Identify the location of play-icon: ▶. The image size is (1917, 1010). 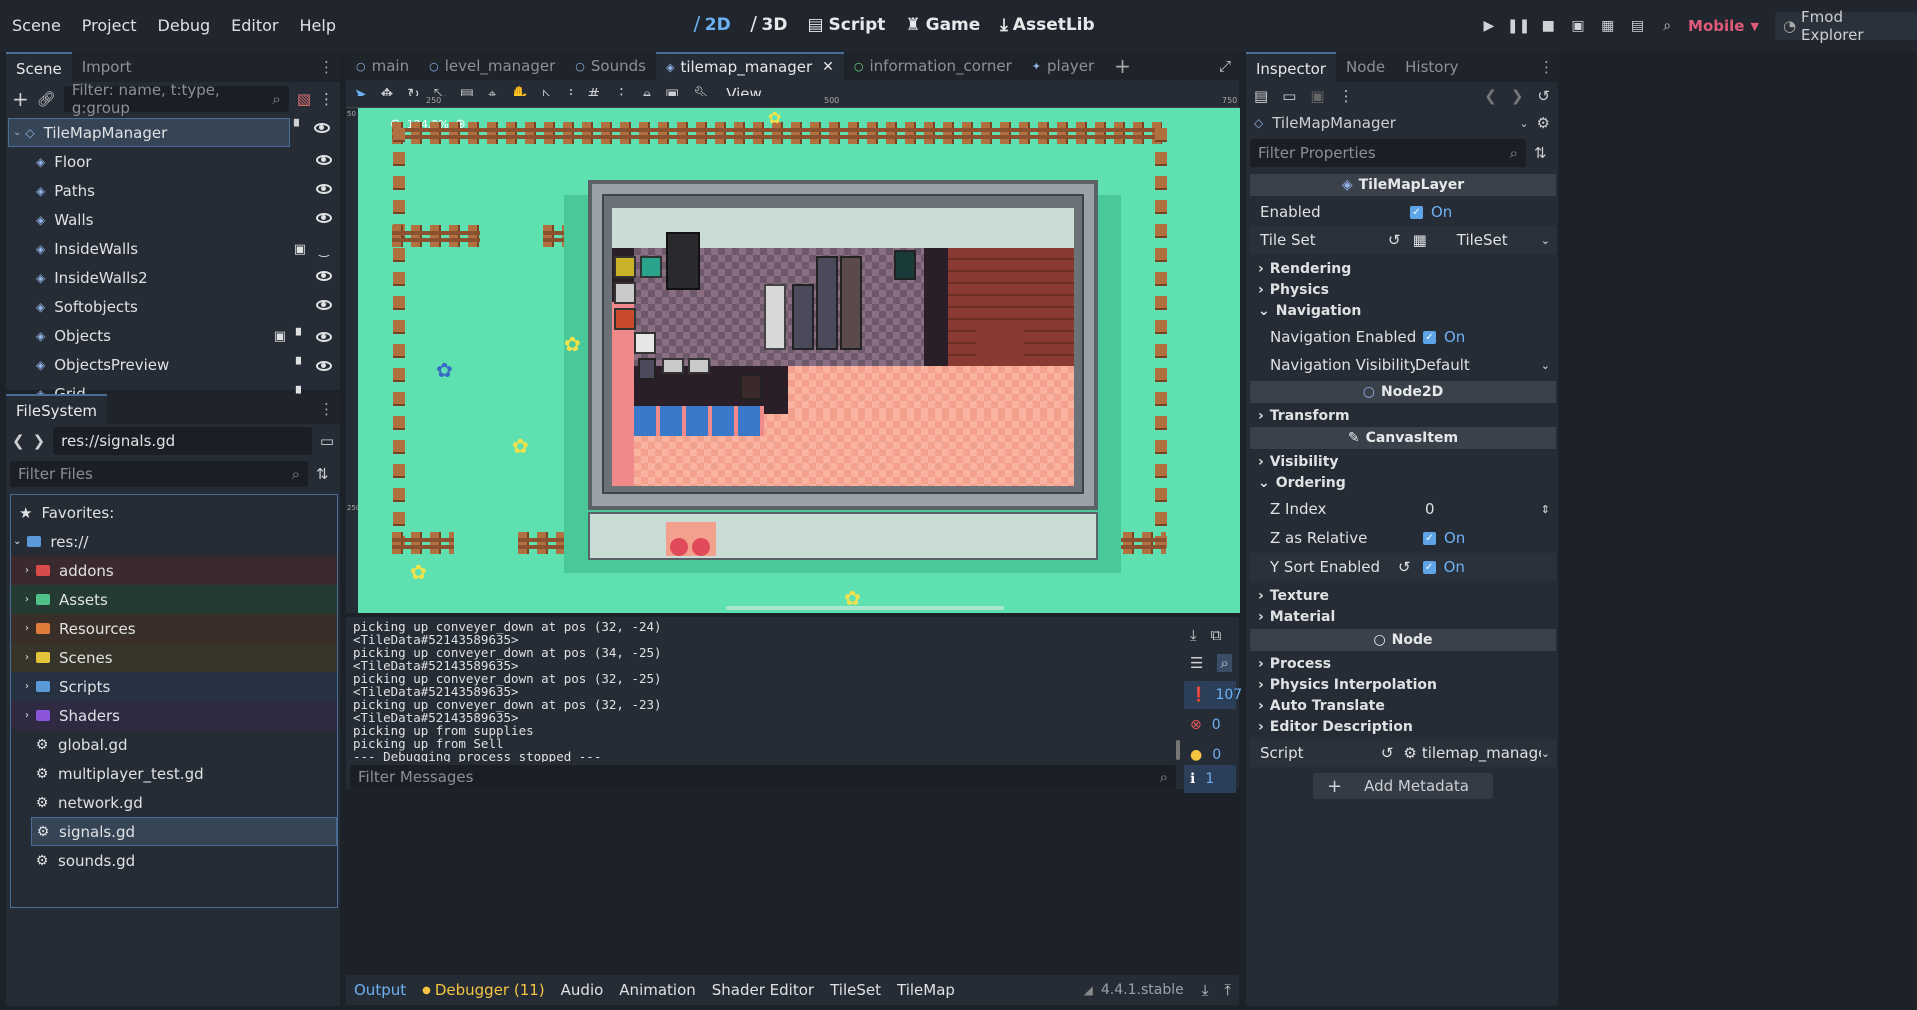
(1489, 26).